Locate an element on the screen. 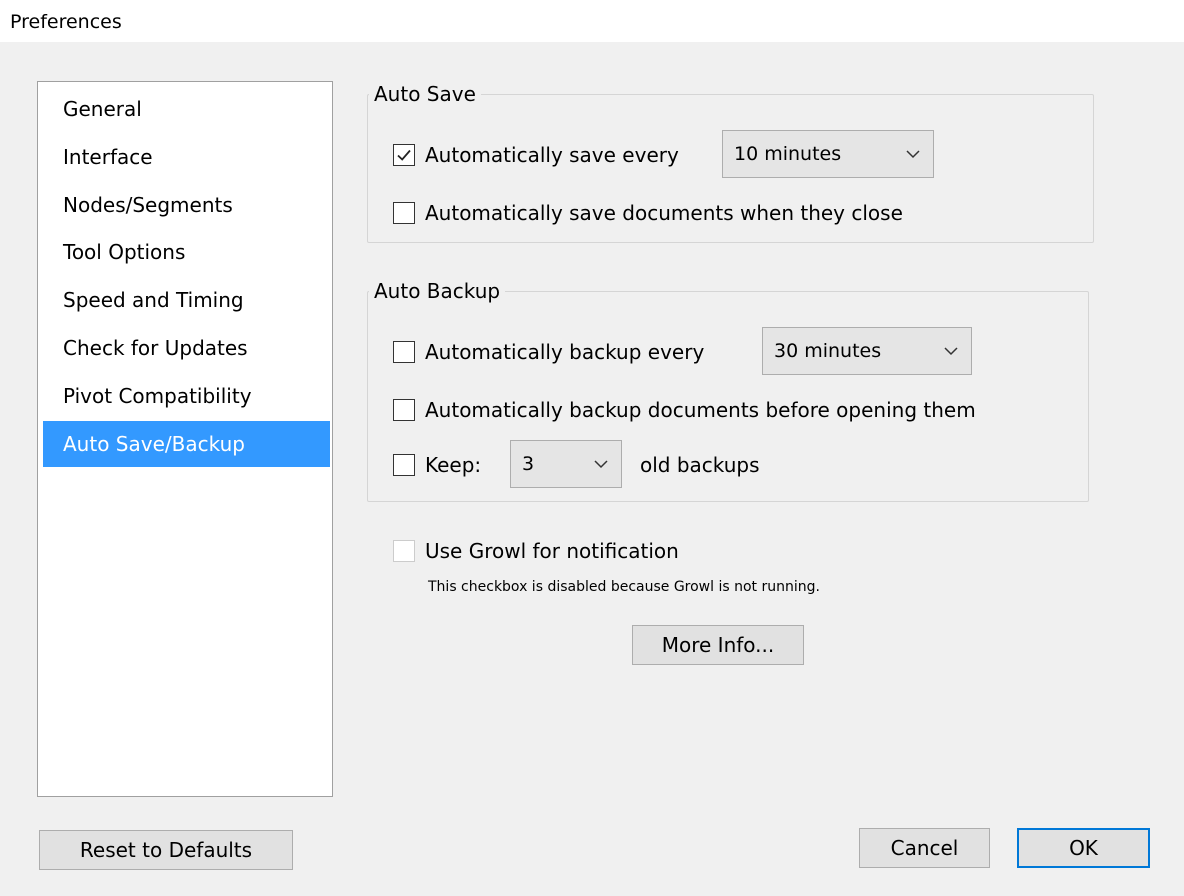  auto-backup-interval-dropdown: 30 minutes is located at coordinates (867, 351).